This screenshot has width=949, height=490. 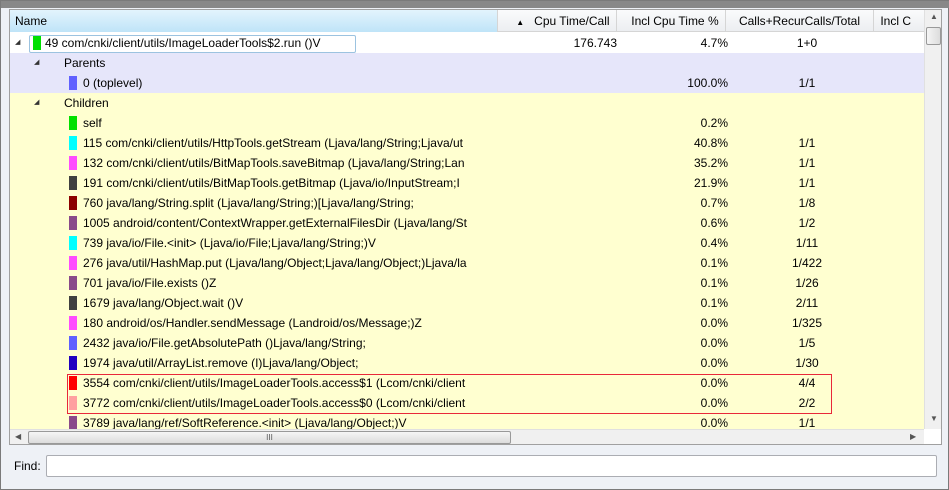 I want to click on vertical-scrollbar: ▲ ▼, so click(x=932, y=219).